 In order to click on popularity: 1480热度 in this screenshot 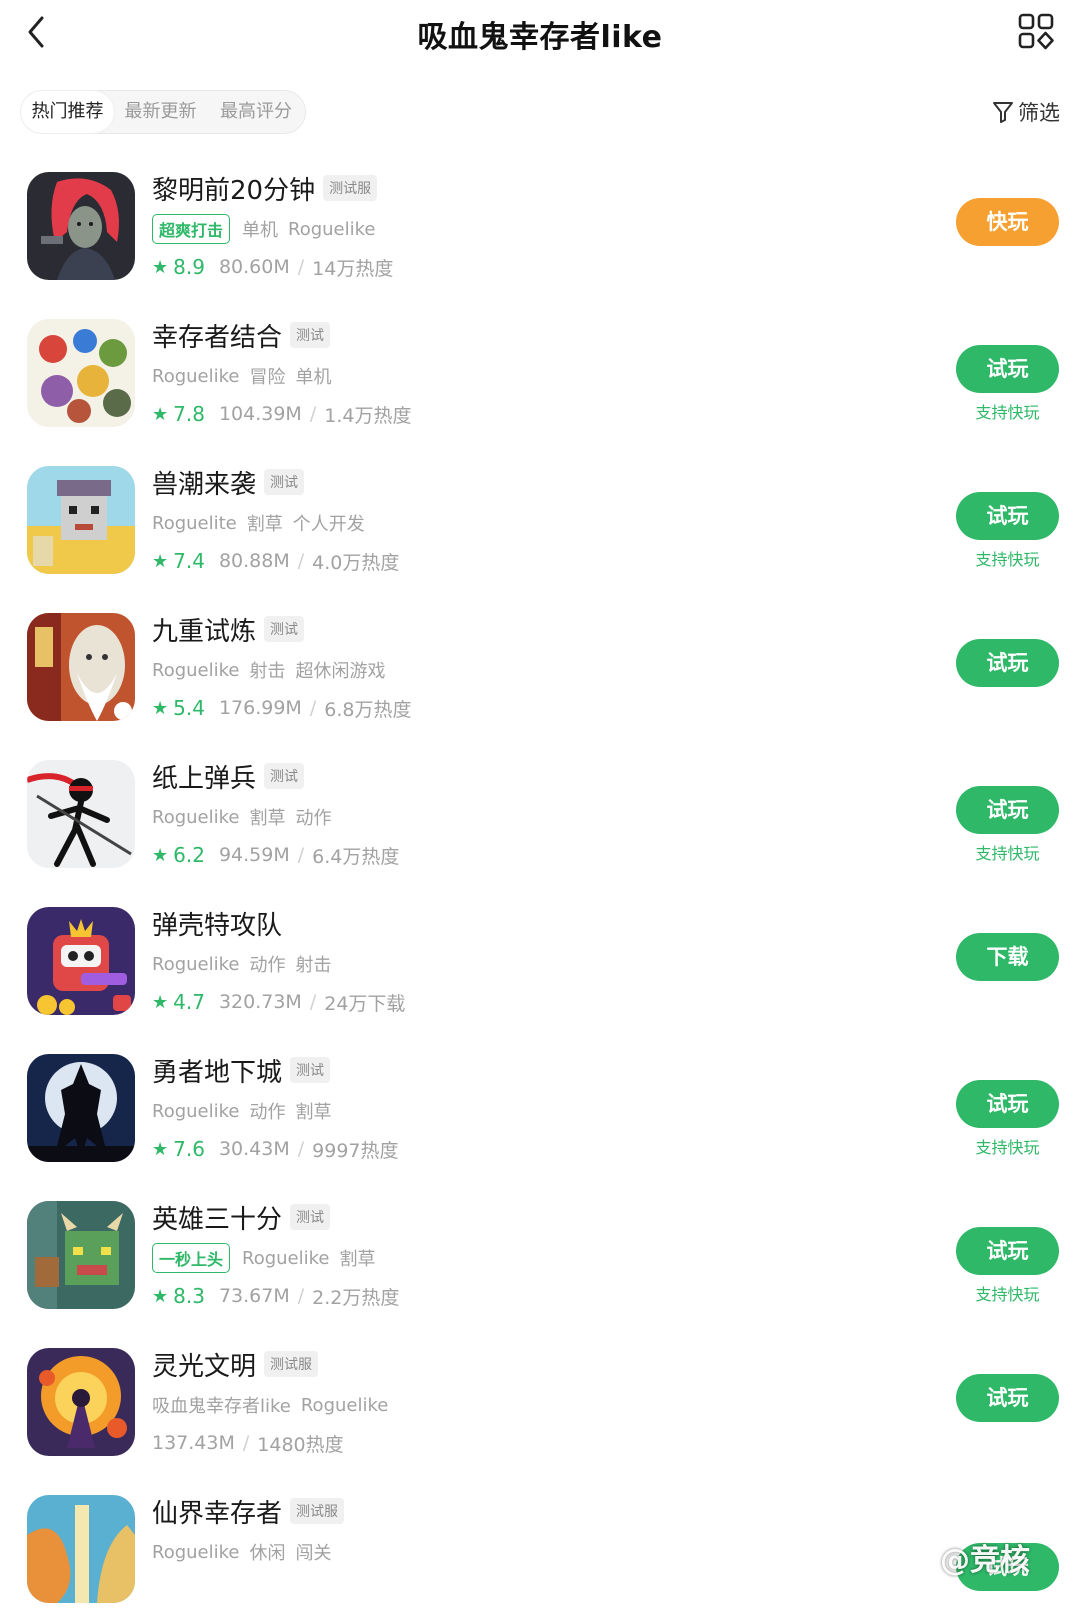, I will do `click(300, 1444)`.